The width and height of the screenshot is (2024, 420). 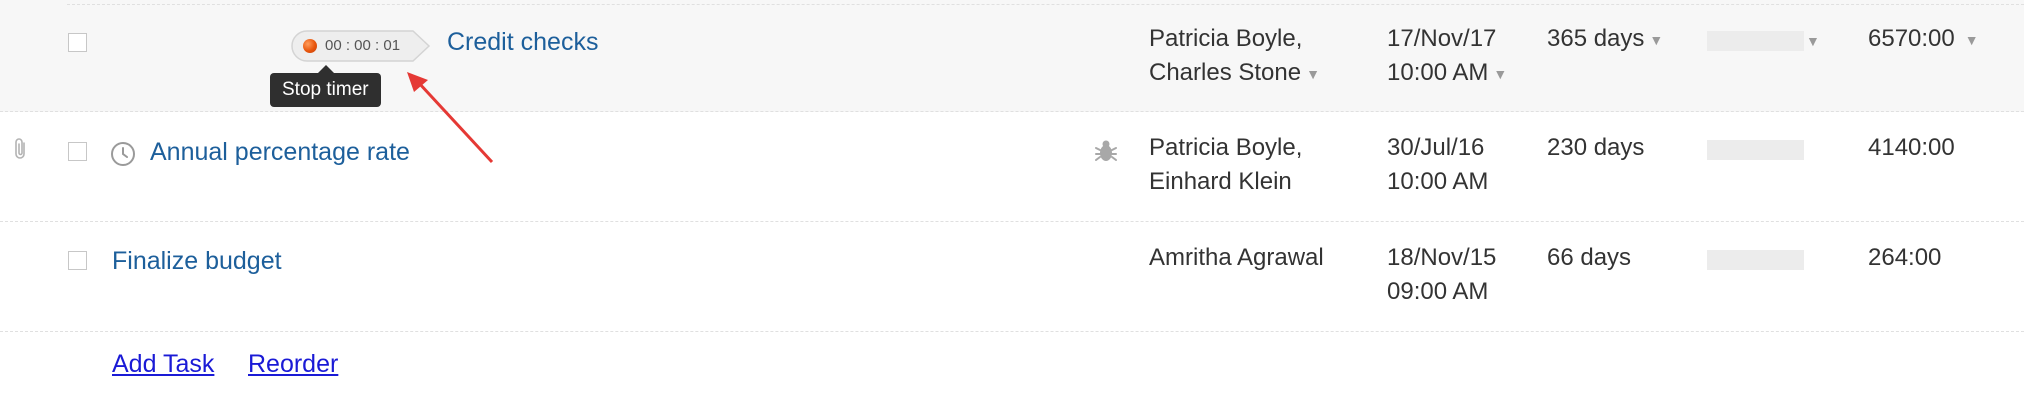 I want to click on task-work-hours: 6570:00 ▼, so click(x=1923, y=39).